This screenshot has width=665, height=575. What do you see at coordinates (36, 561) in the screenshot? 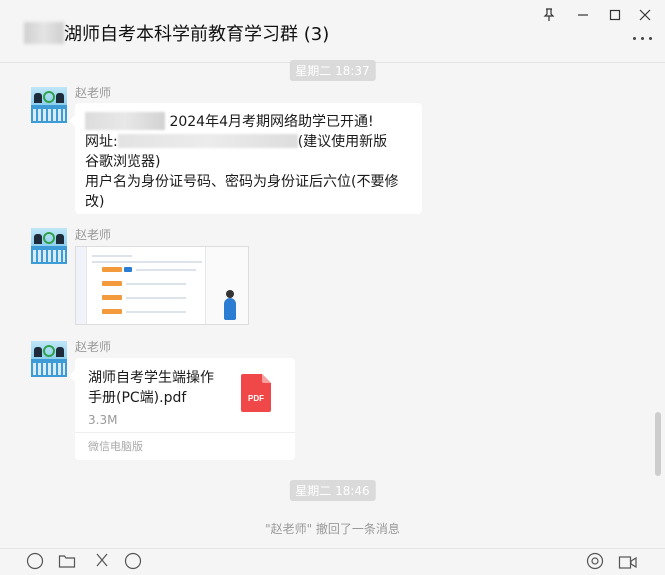
I see `emoji-icon` at bounding box center [36, 561].